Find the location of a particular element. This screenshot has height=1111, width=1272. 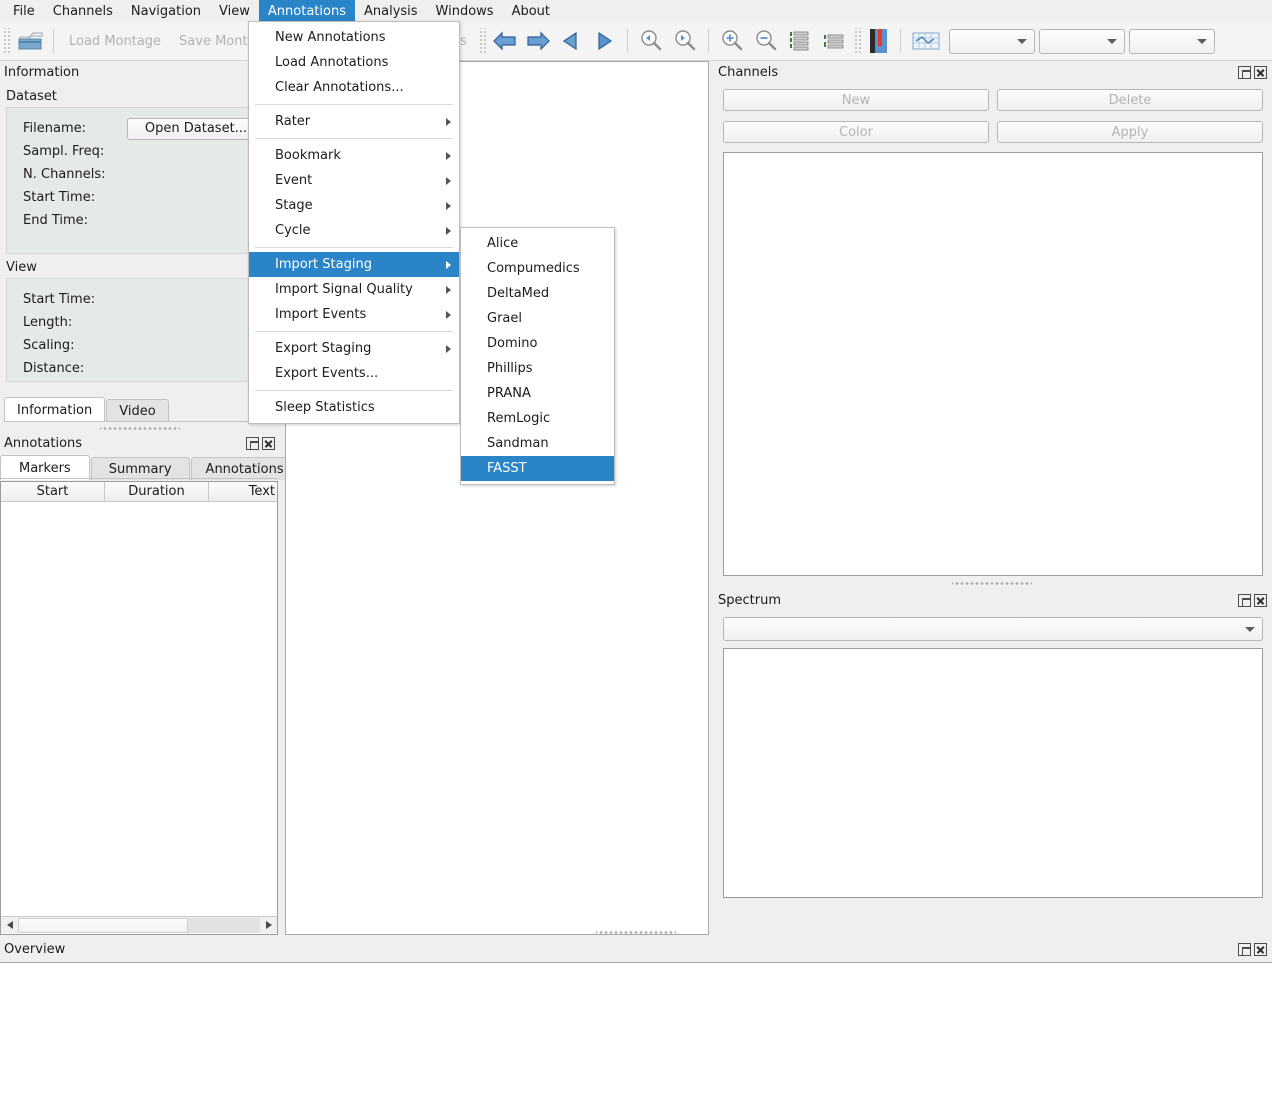

tab-video: Video is located at coordinates (137, 410).